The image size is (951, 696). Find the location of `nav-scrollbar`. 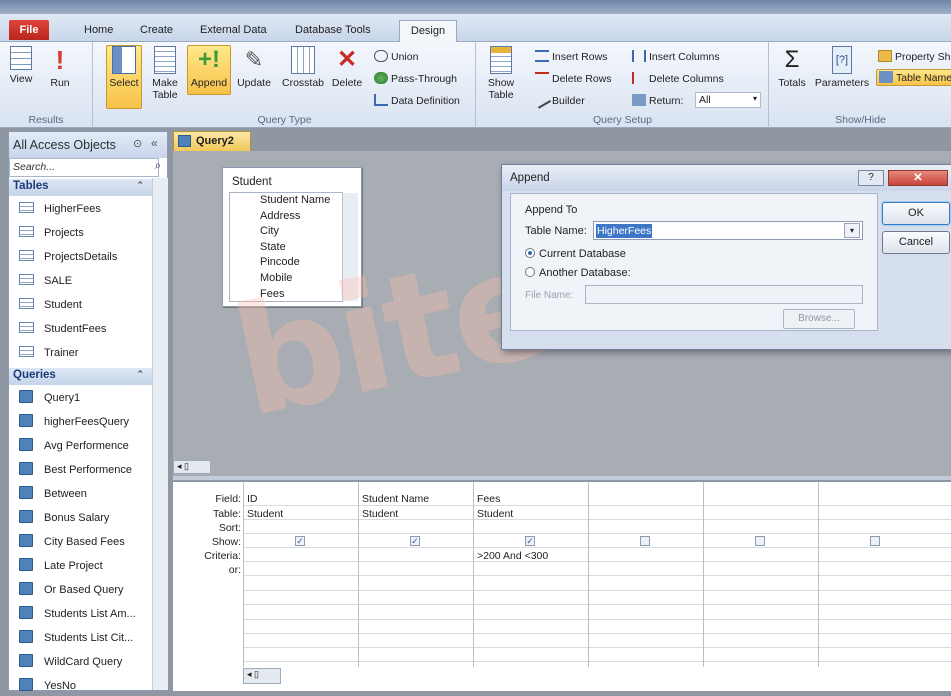

nav-scrollbar is located at coordinates (160, 434).